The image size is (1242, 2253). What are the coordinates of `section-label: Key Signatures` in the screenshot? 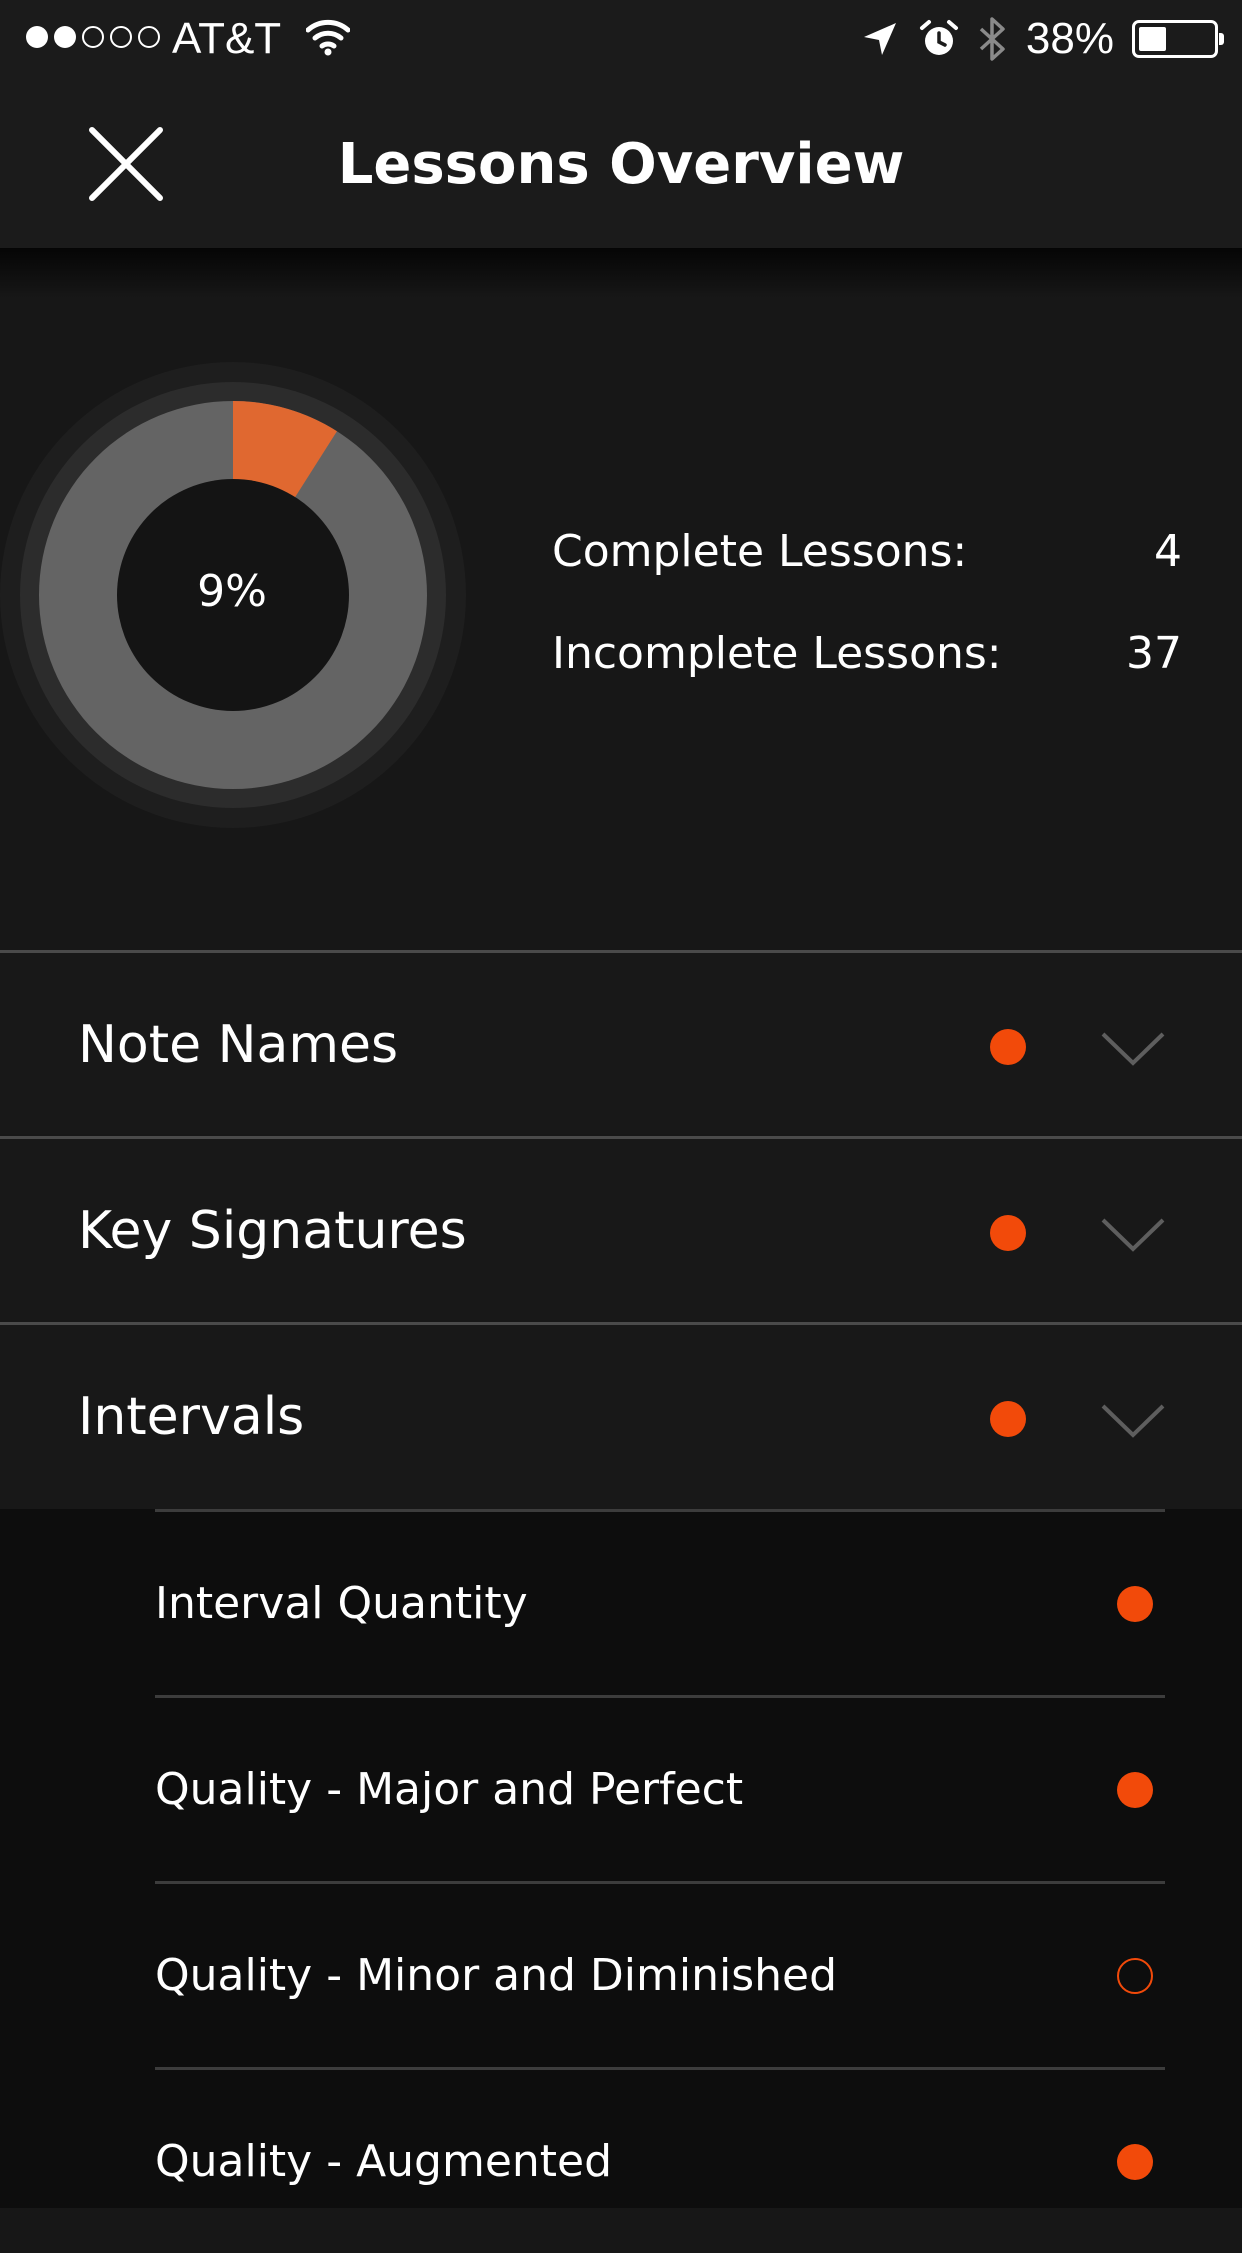 It's located at (272, 1231).